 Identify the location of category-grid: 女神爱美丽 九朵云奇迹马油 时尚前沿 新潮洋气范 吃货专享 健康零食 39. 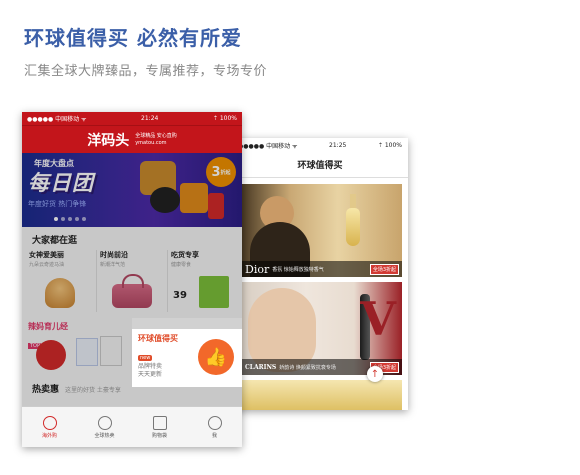
(132, 281).